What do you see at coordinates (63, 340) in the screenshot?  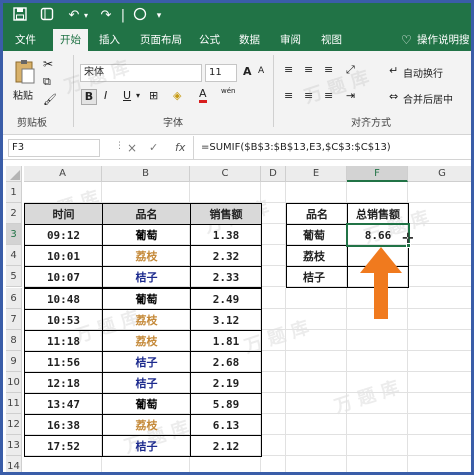 I see `time-cell: 11:18` at bounding box center [63, 340].